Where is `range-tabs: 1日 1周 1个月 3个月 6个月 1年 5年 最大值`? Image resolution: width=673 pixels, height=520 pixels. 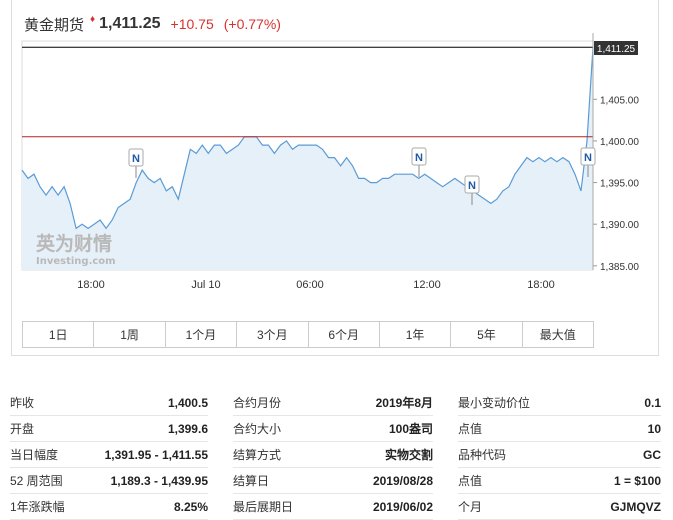
range-tabs: 1日 1周 1个月 3个月 6个月 1年 5年 最大值 is located at coordinates (308, 334).